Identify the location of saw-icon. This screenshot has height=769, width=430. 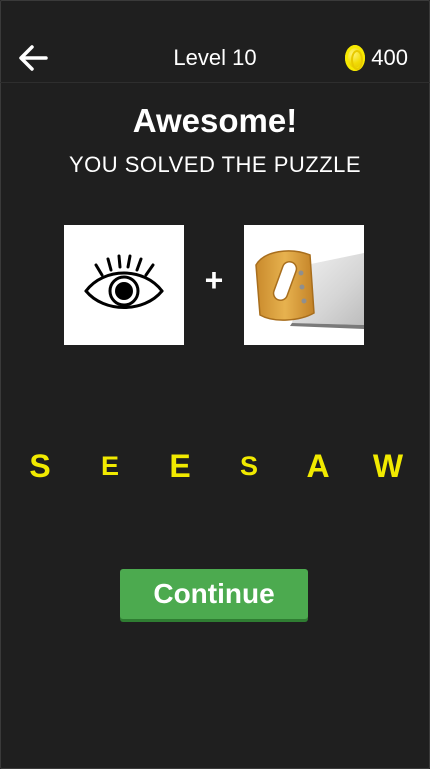
(309, 289).